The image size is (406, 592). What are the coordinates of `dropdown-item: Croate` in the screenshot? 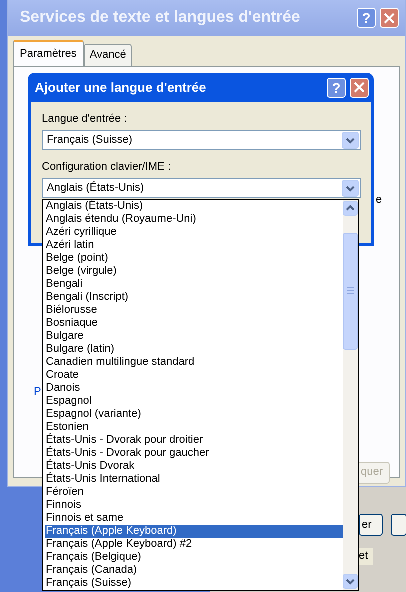 It's located at (194, 375).